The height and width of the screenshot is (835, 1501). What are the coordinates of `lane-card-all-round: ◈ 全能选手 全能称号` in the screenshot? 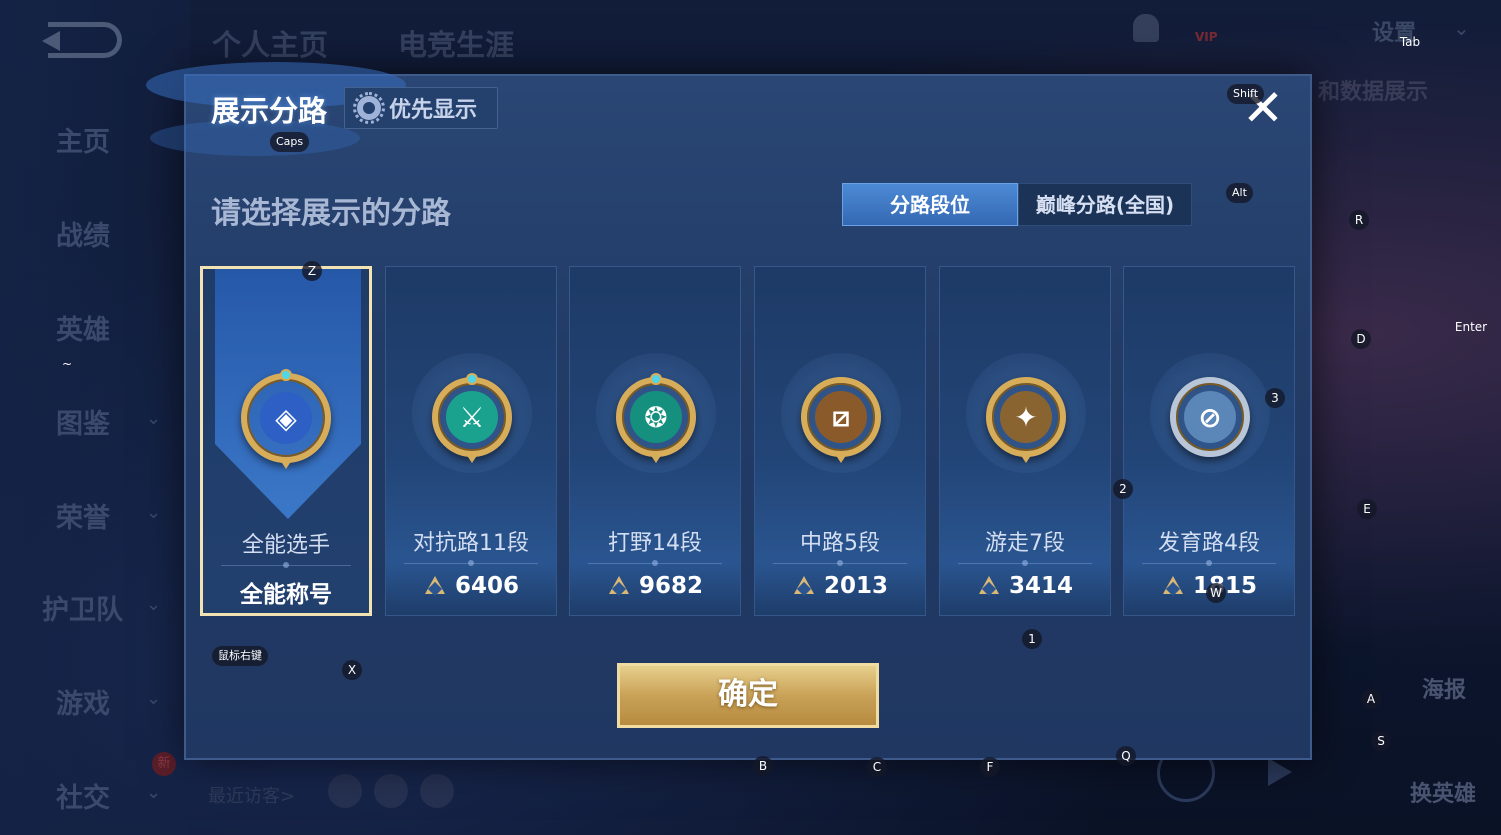 It's located at (286, 441).